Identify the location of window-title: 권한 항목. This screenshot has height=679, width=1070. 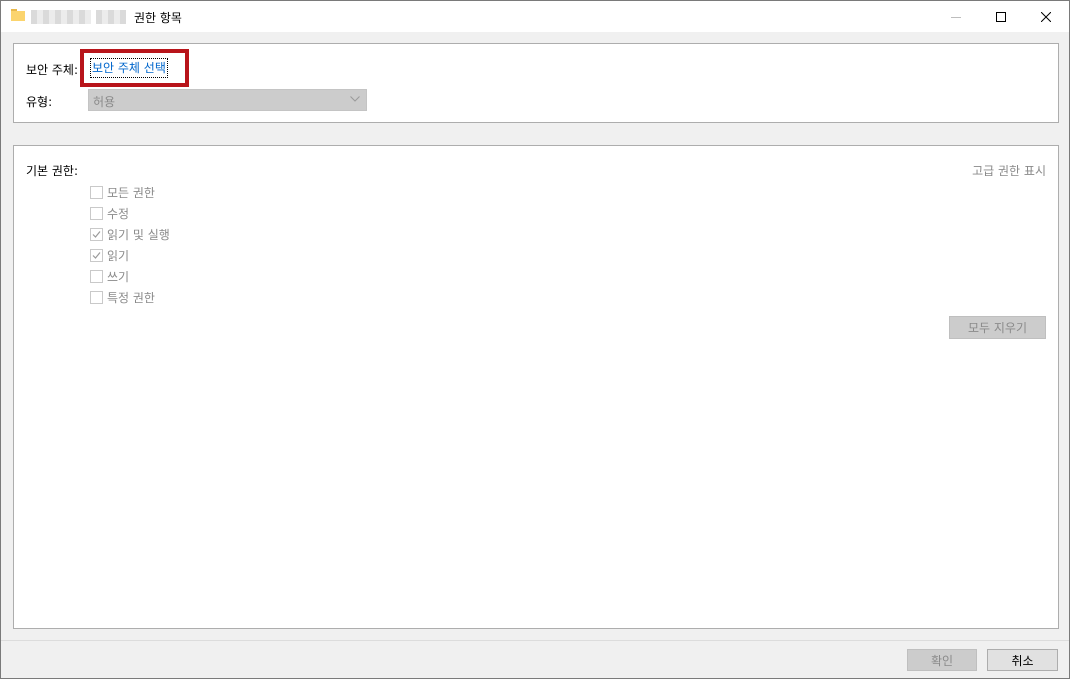
(158, 18).